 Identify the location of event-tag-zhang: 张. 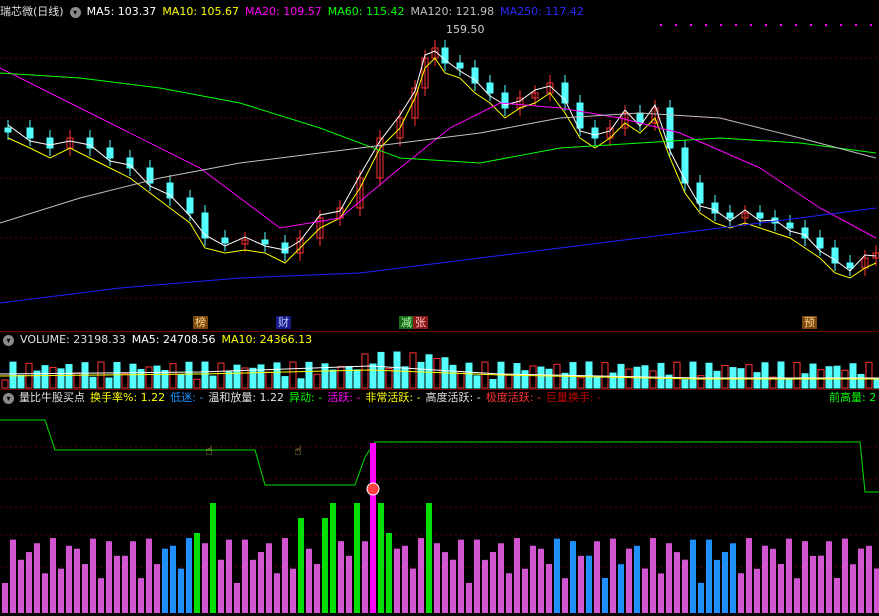
(420, 322).